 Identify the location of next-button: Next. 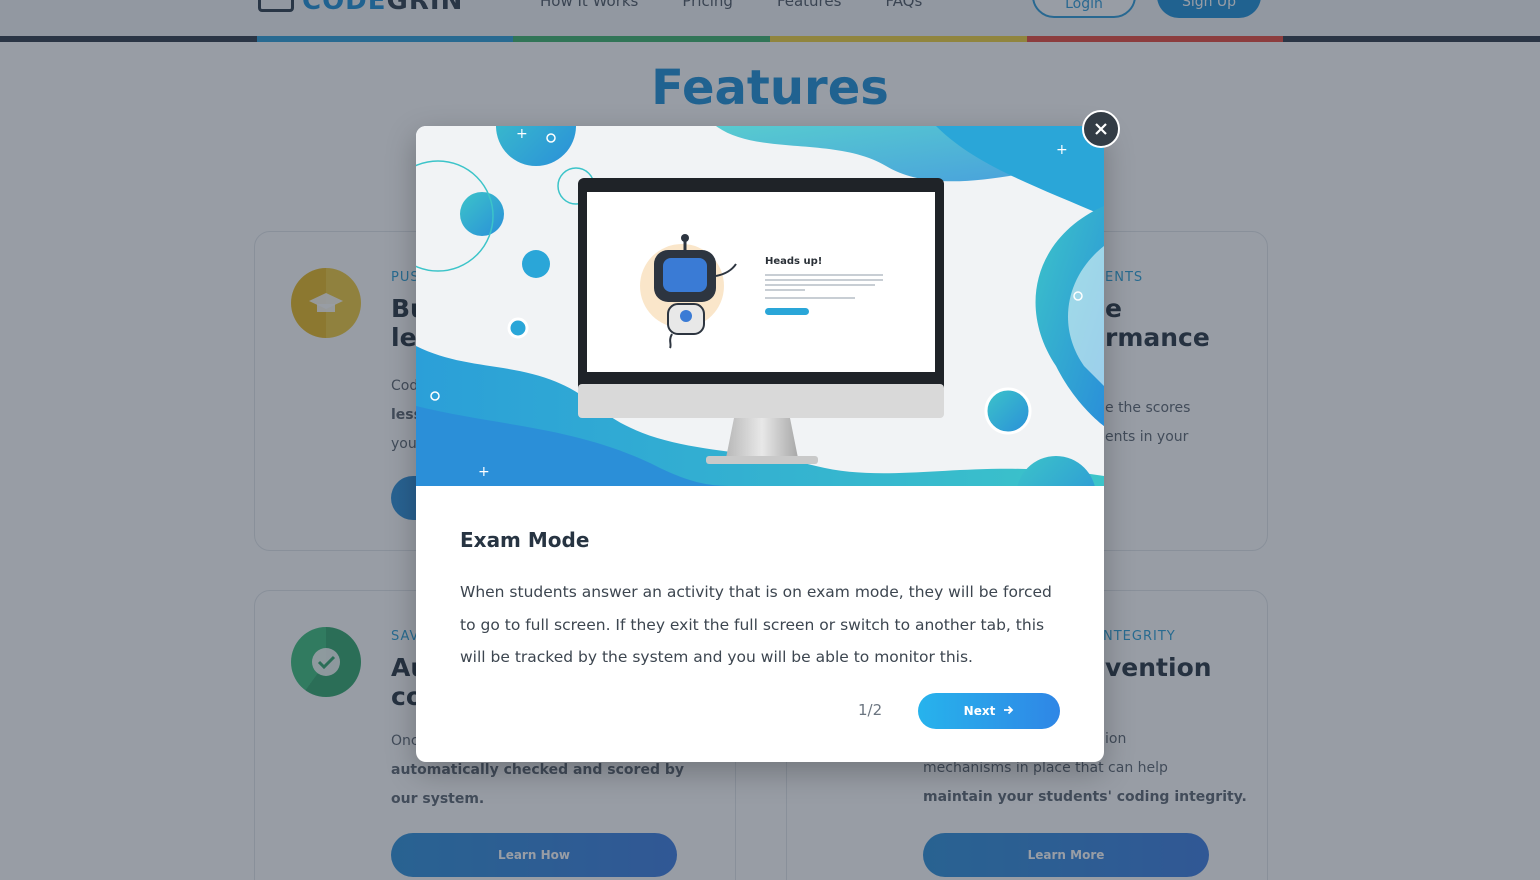
(989, 711).